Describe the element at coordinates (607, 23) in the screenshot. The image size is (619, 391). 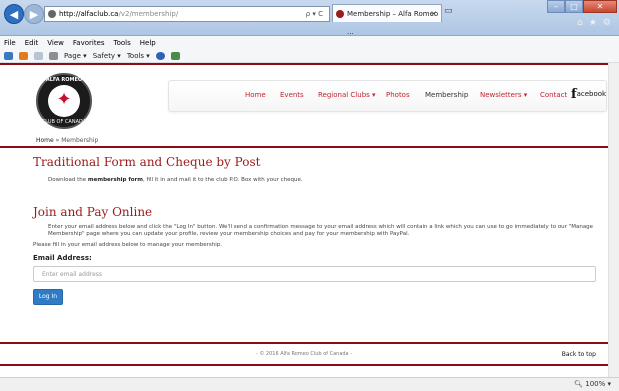
I see `settings-gear-icon: ⚙` at that location.